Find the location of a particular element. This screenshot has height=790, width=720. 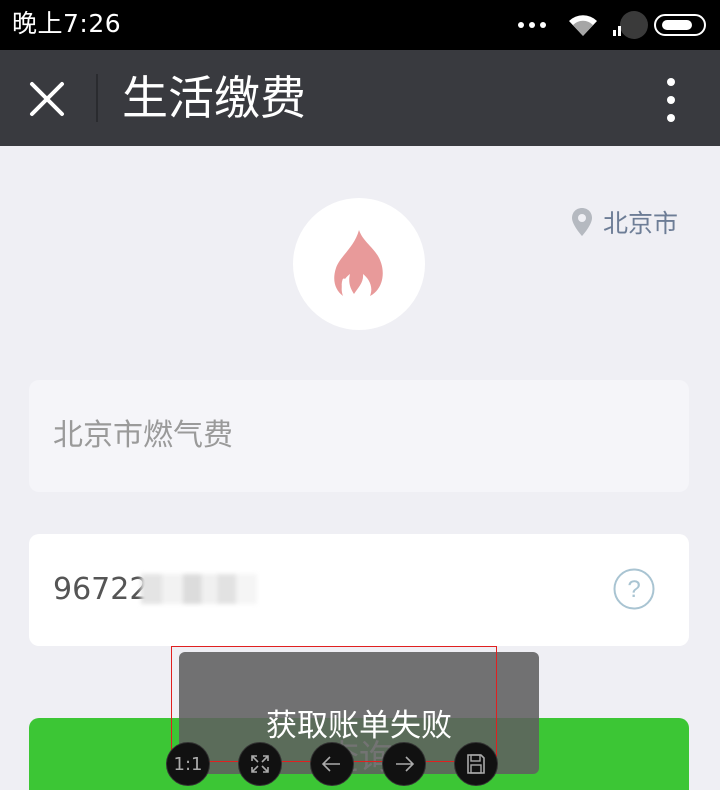

flame-icon is located at coordinates (358, 264).